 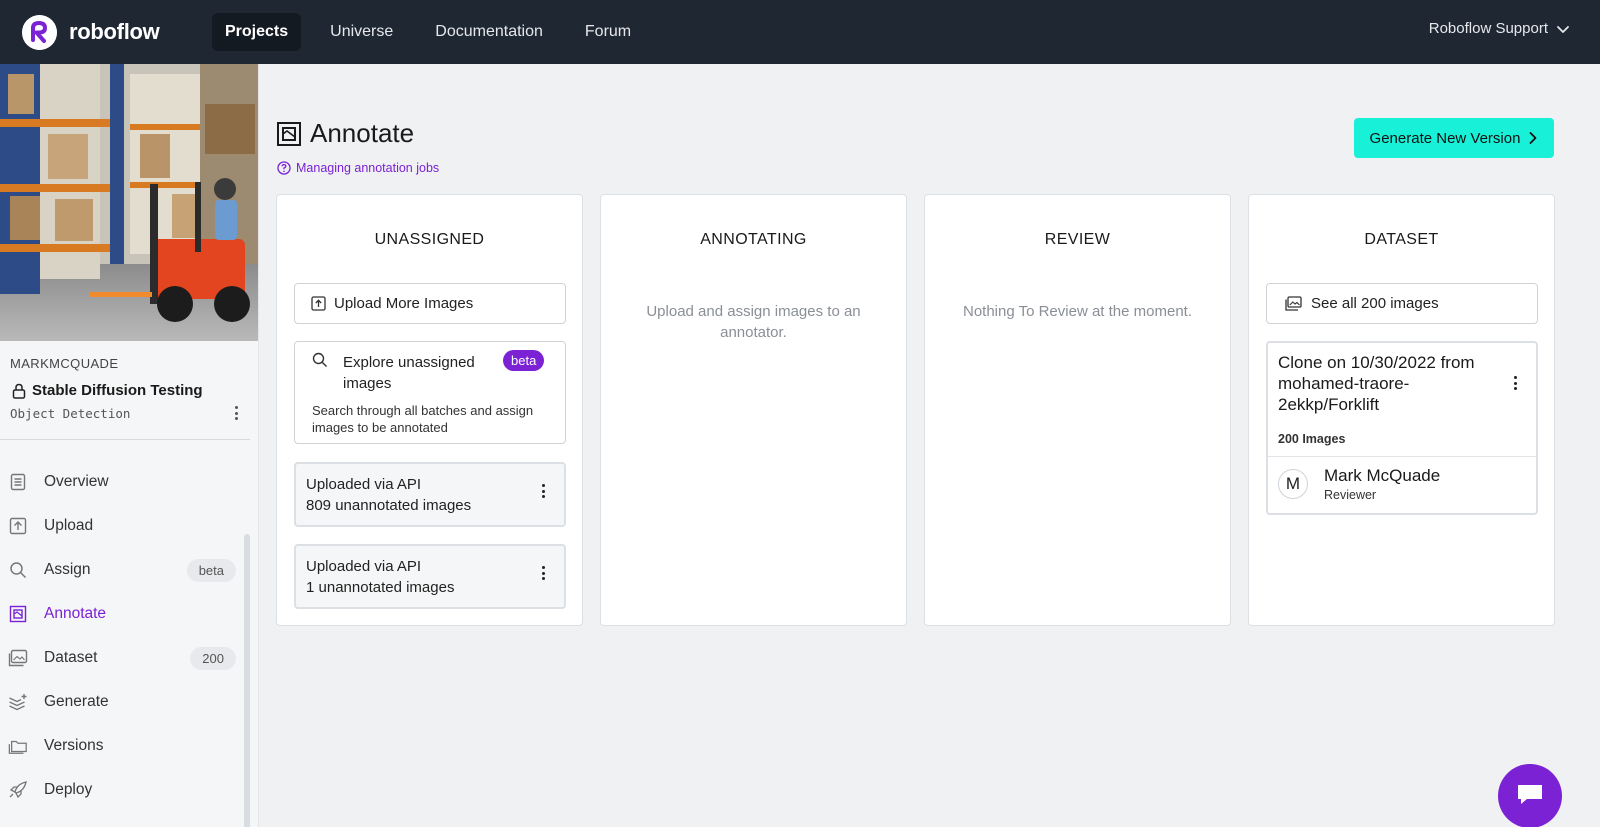 I want to click on user-menu: Roboflow Support, so click(x=1499, y=28).